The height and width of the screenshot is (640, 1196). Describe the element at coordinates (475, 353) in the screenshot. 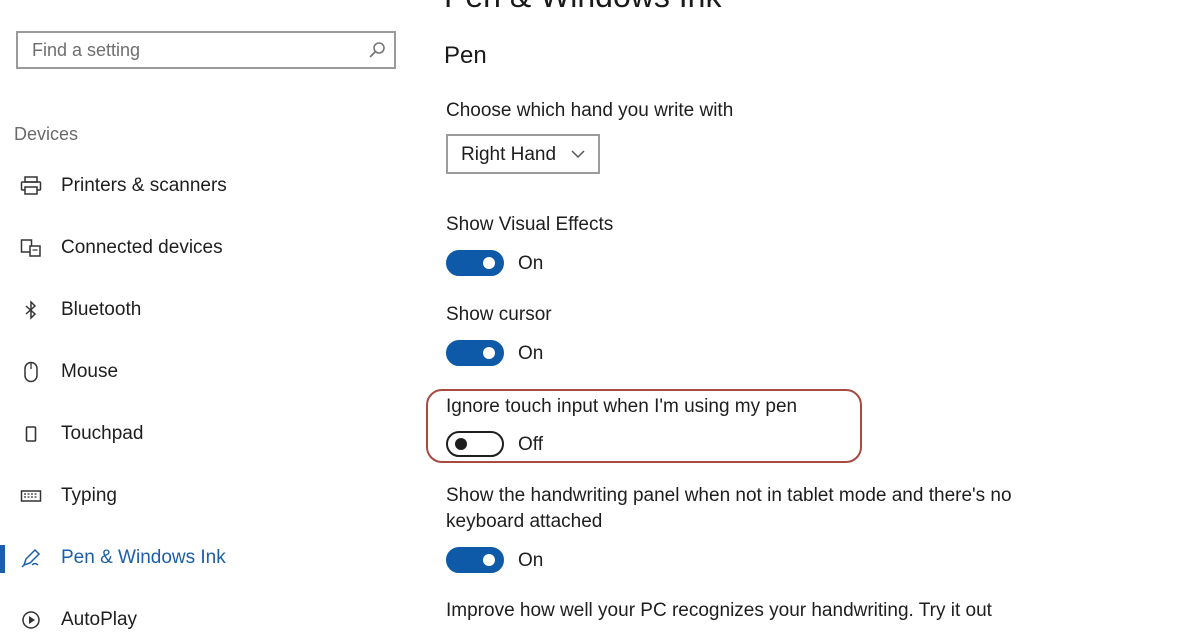

I see `show-cursor-toggle` at that location.